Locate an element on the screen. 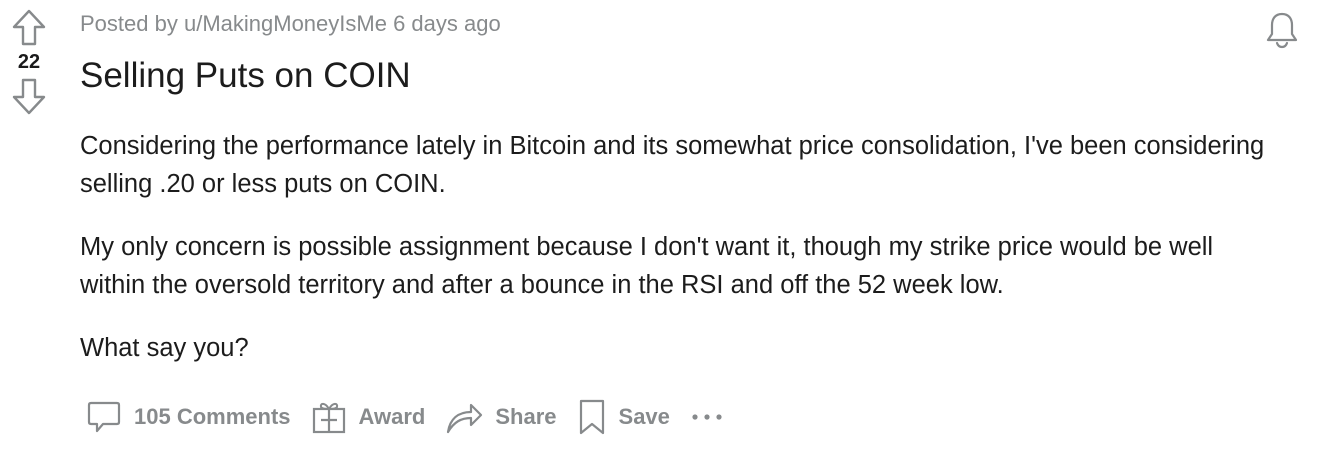 This screenshot has width=1322, height=452. more-icon is located at coordinates (707, 417).